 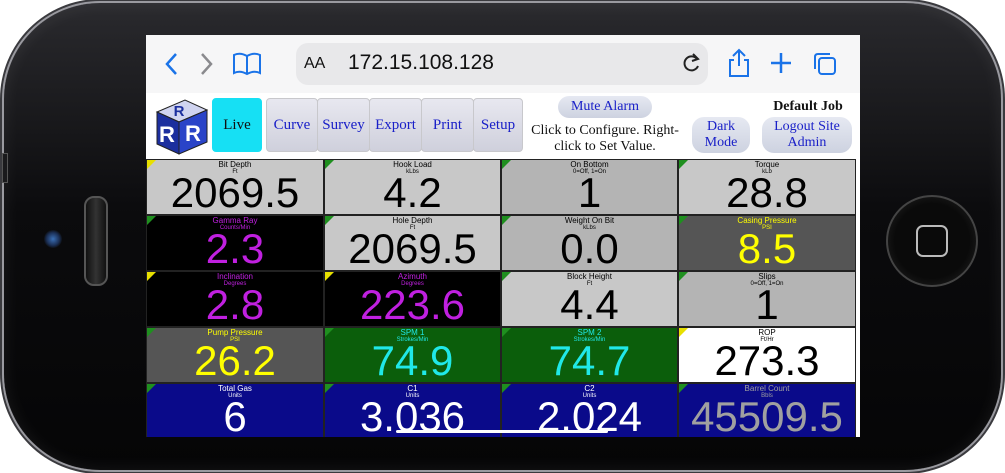 I want to click on gauge-spm-1: SPM 1 Strokes/Min 74.9, so click(x=412, y=355).